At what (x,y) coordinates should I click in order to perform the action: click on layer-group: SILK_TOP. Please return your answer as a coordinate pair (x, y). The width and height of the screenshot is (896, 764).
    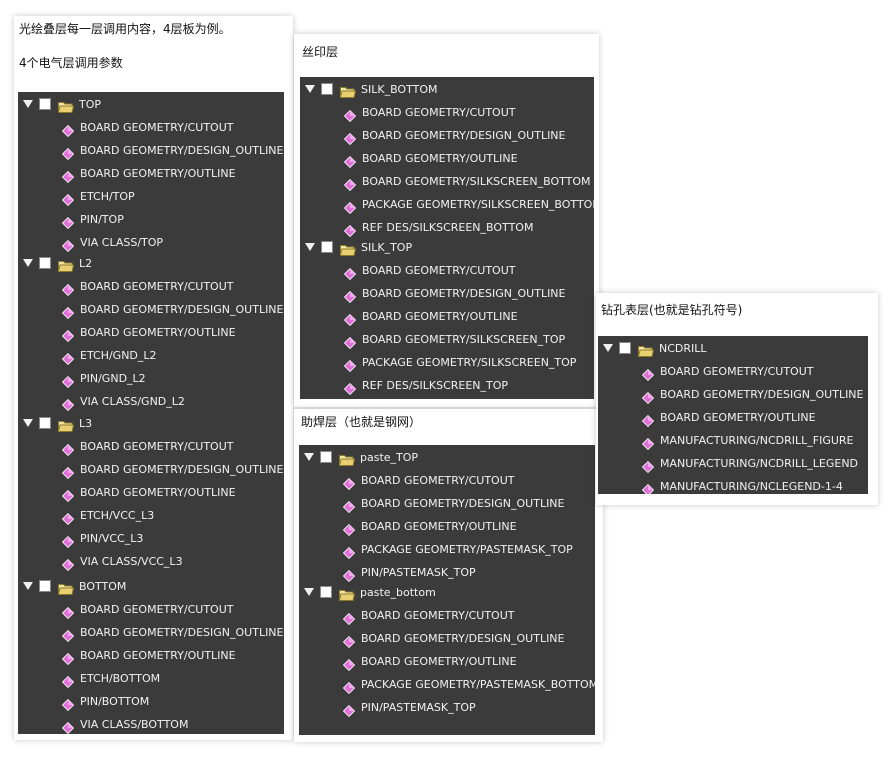
    Looking at the image, I should click on (447, 248).